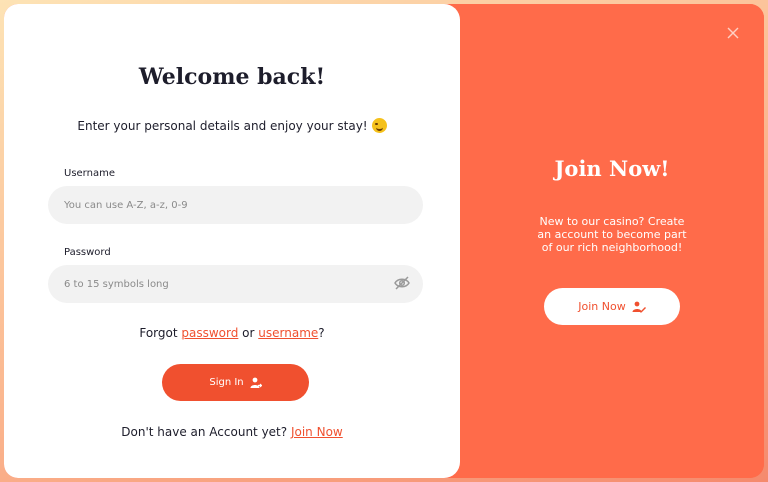  I want to click on join-now-label: Join Now, so click(602, 306).